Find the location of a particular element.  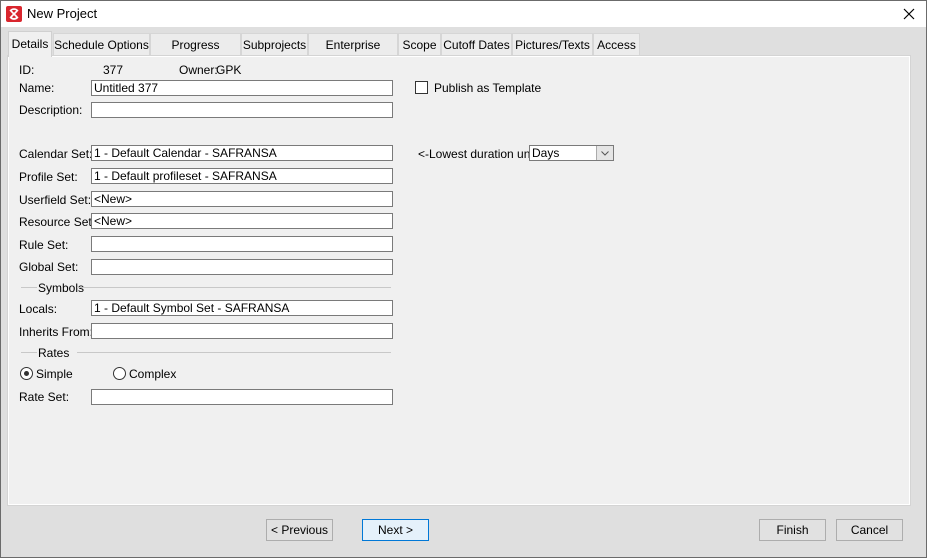

calendar-set-input: 1 - Default Calendar - SAFRANSA is located at coordinates (242, 153).